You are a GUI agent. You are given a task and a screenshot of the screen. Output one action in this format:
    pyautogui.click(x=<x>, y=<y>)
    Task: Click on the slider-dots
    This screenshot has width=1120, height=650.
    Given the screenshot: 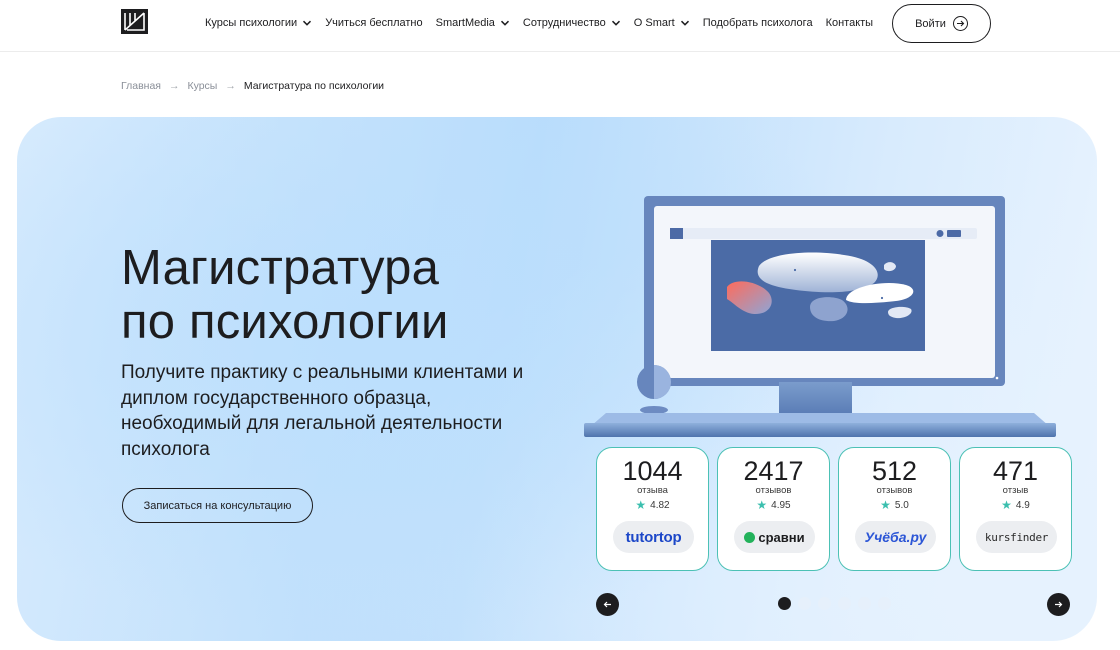 What is the action you would take?
    pyautogui.click(x=834, y=603)
    